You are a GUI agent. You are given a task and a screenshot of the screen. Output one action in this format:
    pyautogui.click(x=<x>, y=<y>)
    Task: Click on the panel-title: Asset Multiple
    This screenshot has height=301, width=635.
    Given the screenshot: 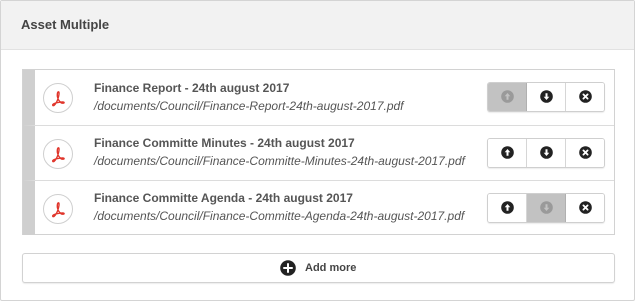 What is the action you would take?
    pyautogui.click(x=65, y=24)
    